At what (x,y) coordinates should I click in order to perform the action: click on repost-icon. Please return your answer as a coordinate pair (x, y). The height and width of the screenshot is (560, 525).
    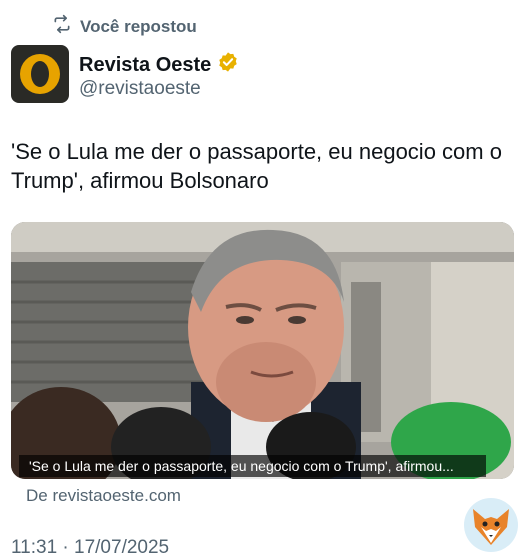
    Looking at the image, I should click on (62, 26).